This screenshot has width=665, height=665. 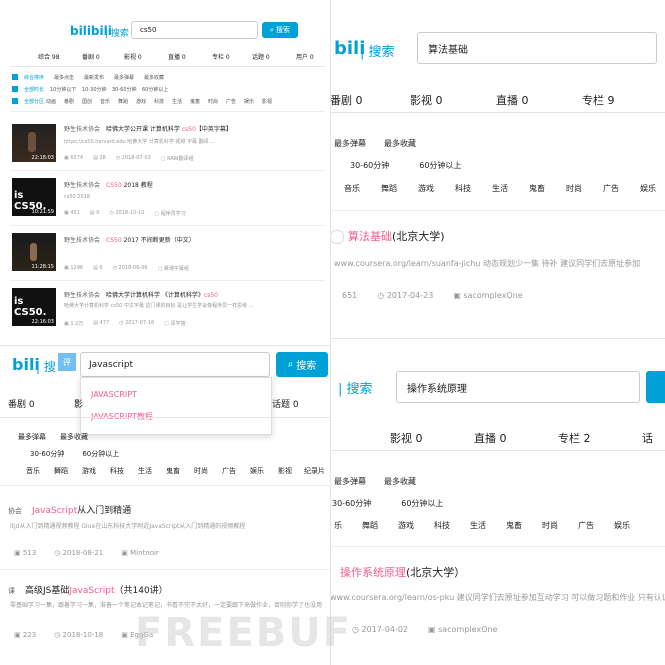 I want to click on result-title: 野生技术协会 哈佛大学计算机科学 《计算机科学》cs50, so click(x=141, y=294).